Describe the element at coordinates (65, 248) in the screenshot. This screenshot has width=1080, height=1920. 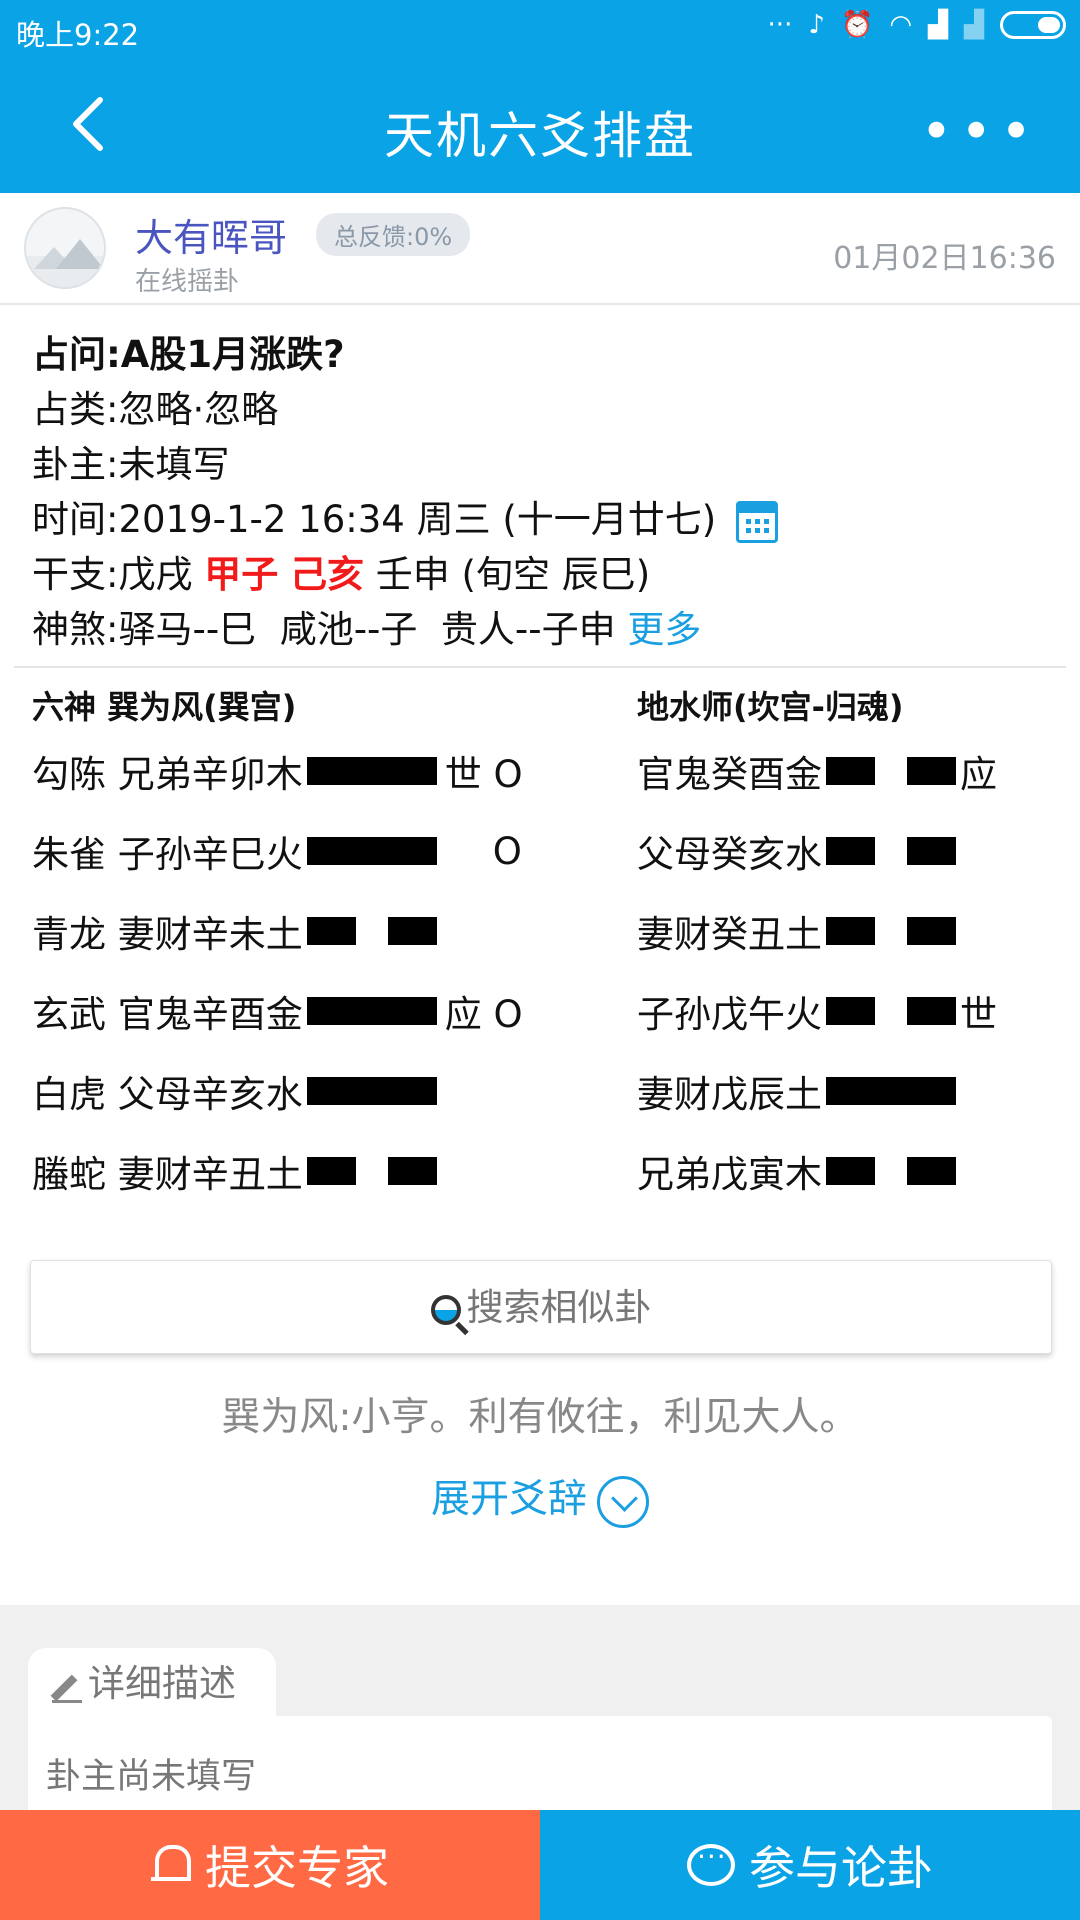
I see `avatar` at that location.